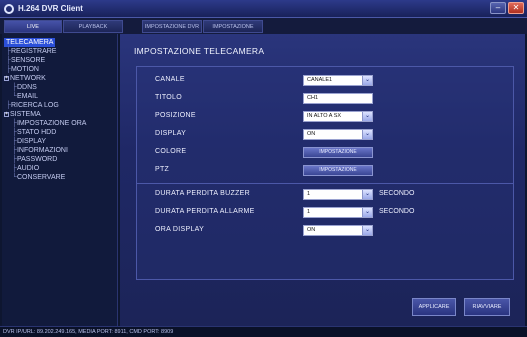 Image resolution: width=527 pixels, height=337 pixels. I want to click on panel-divider, so click(325, 183).